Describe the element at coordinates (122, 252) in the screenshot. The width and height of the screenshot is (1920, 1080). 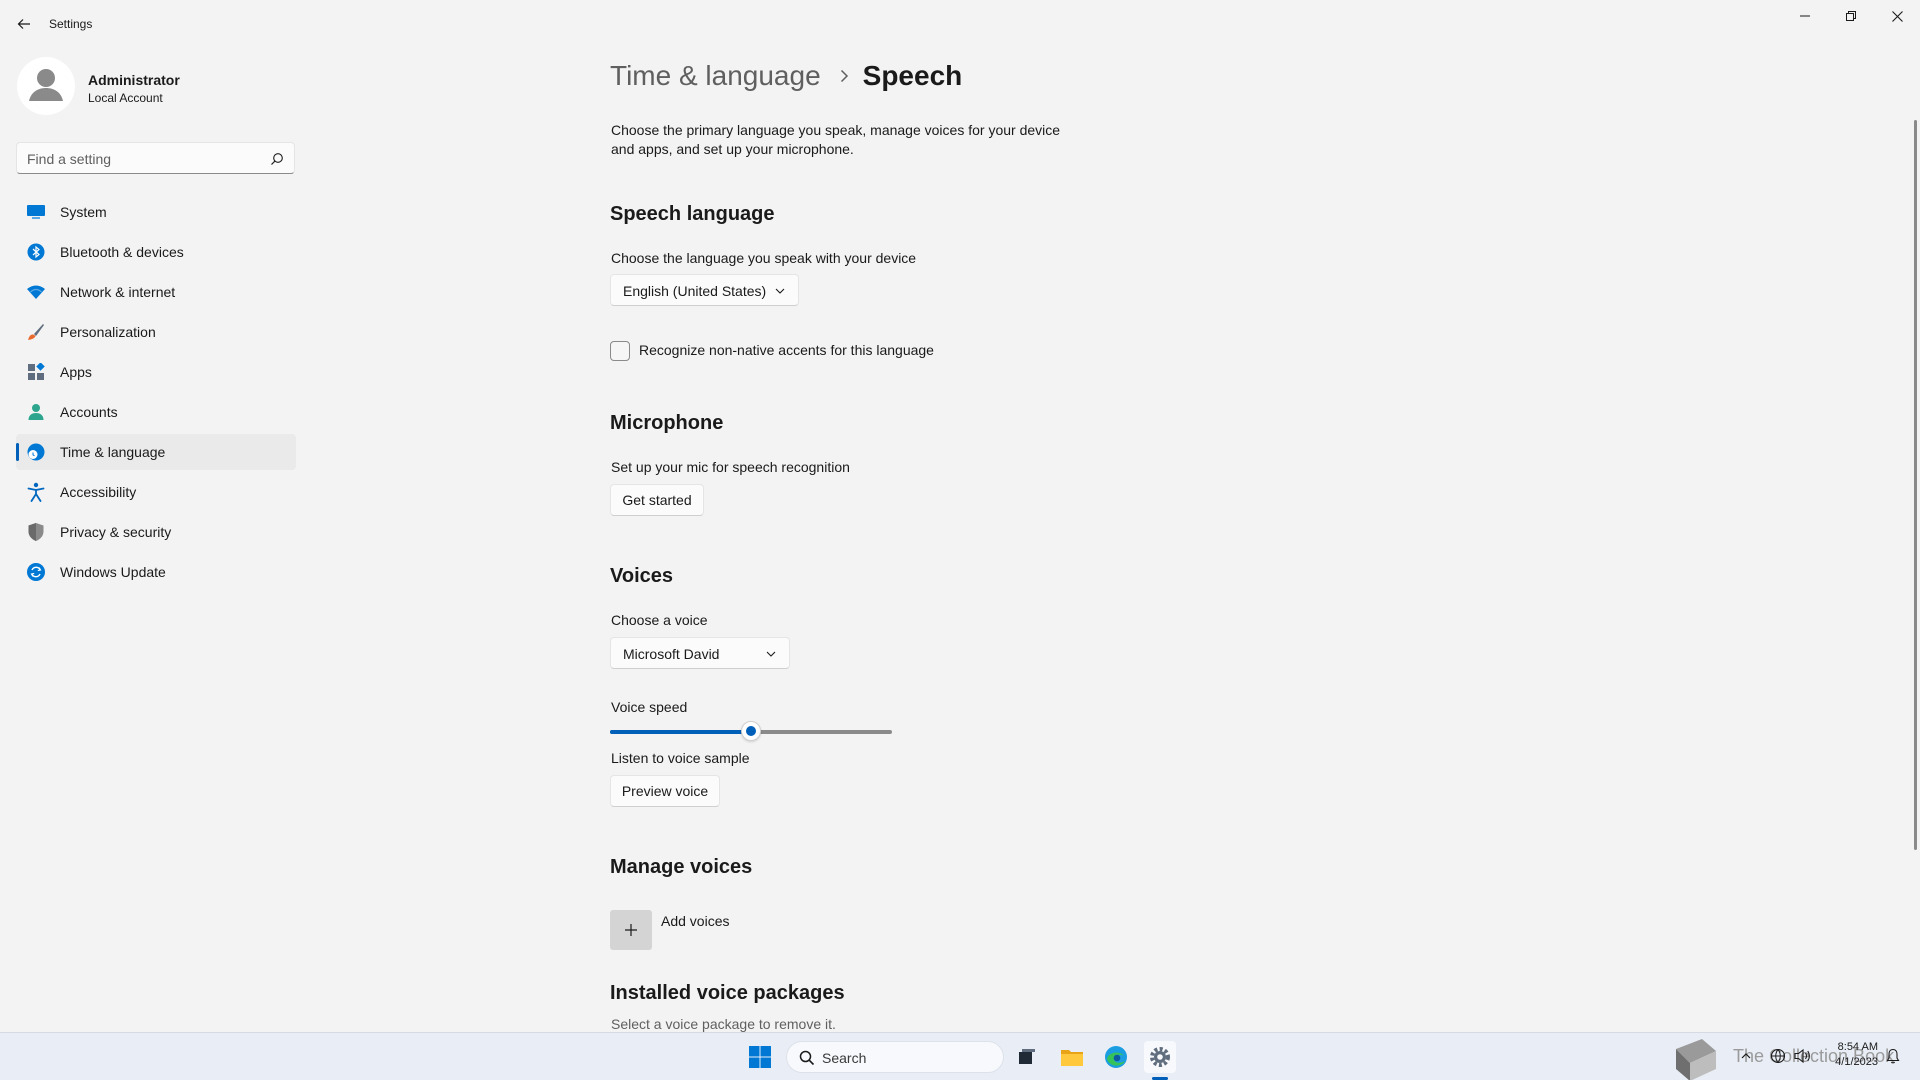
I see `sidebar-item-label: Bluetooth & devices` at that location.